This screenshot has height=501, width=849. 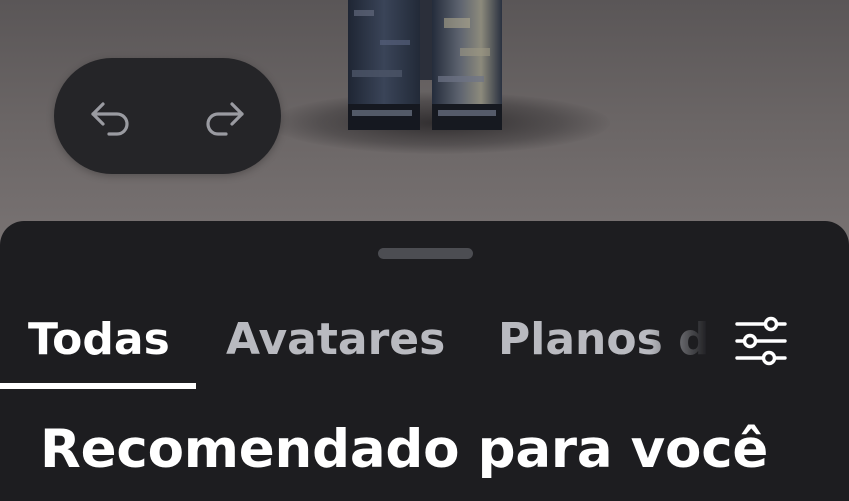 I want to click on undo-arrow-icon, so click(x=110, y=119).